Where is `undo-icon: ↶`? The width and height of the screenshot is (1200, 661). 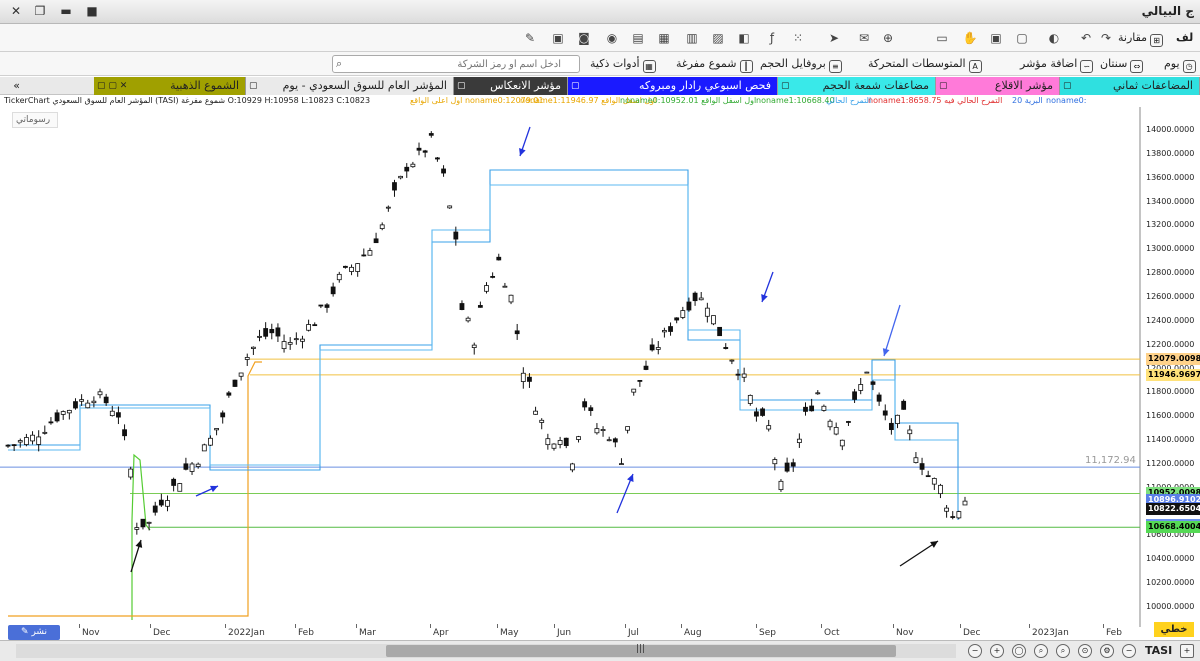
undo-icon: ↶ is located at coordinates (1086, 38).